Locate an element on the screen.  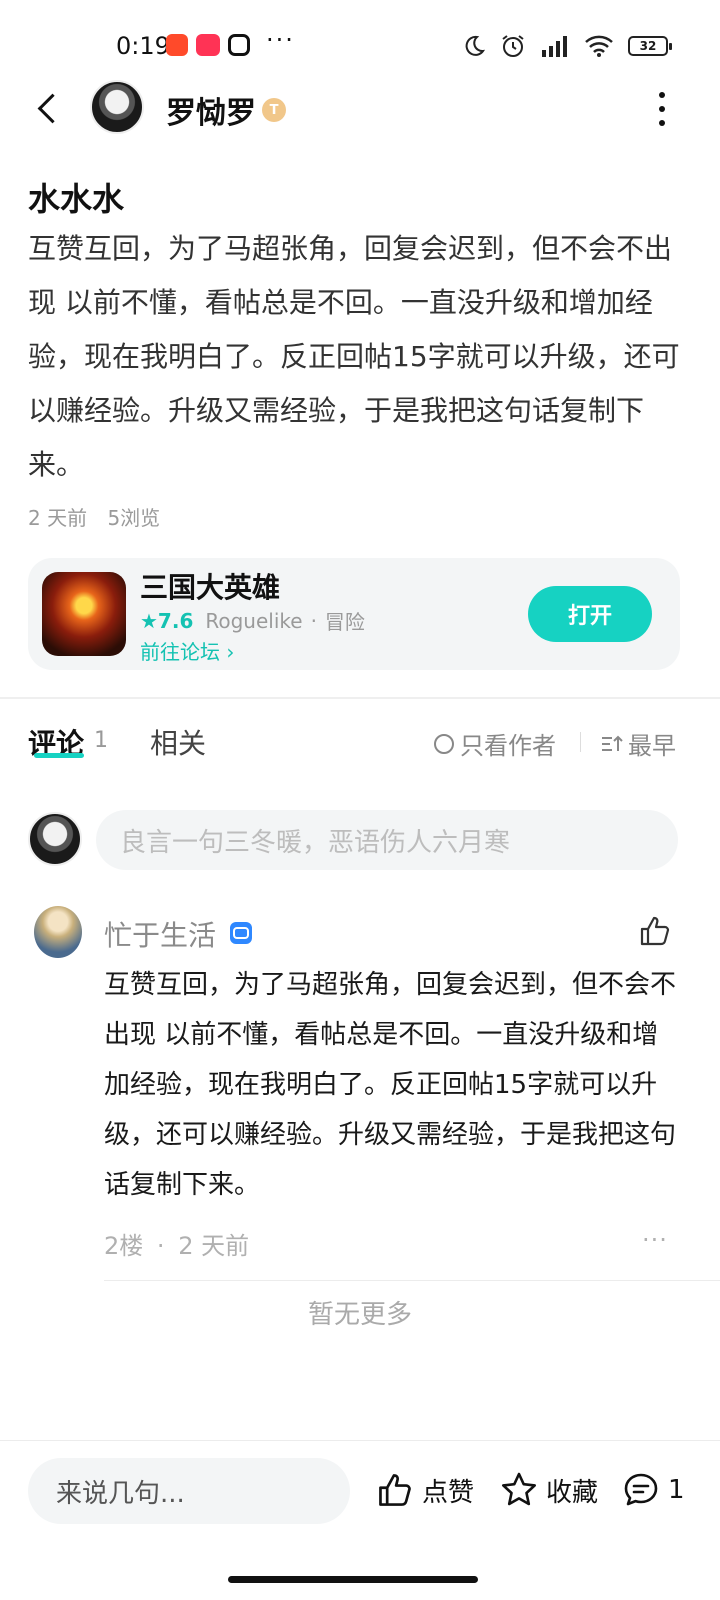
comment-floor: 2楼 is located at coordinates (124, 1246).